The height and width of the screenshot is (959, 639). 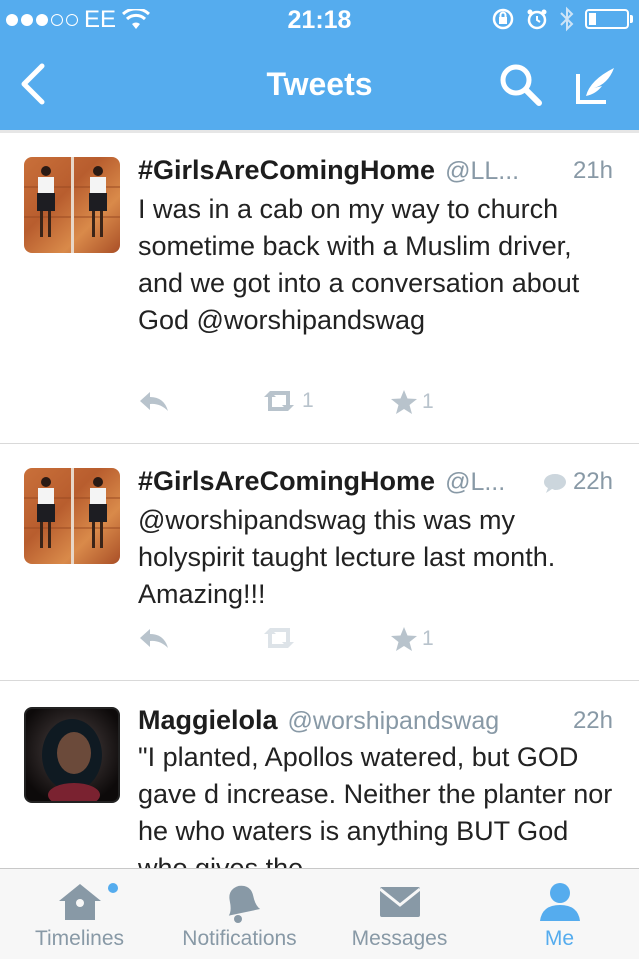 I want to click on conversation-icon, so click(x=554, y=483).